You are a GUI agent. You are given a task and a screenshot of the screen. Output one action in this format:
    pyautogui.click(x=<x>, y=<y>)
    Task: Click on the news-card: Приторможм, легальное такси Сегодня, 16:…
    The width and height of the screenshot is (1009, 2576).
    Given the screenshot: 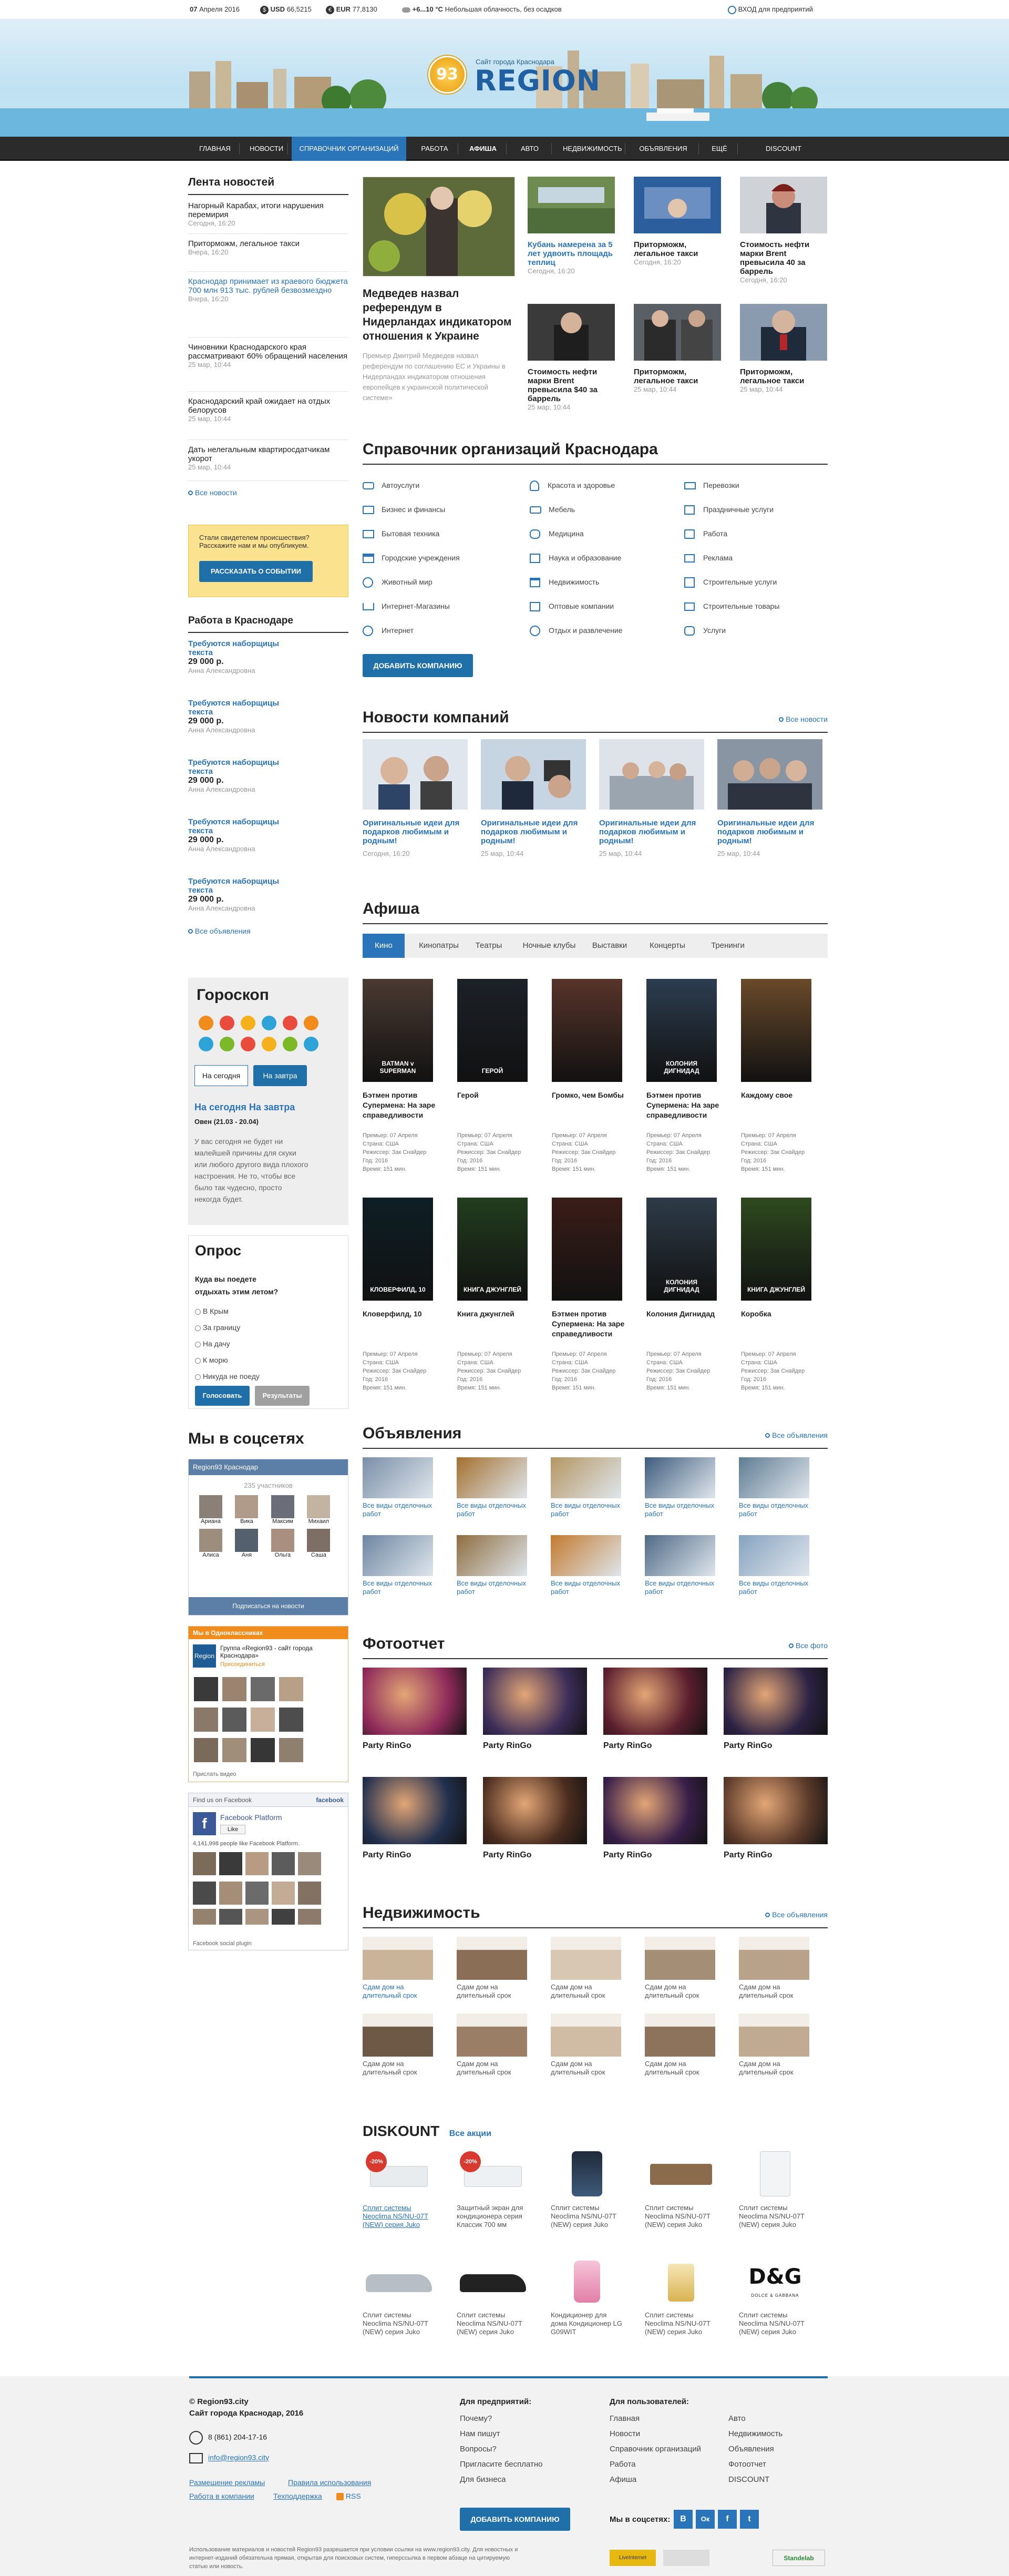 What is the action you would take?
    pyautogui.click(x=677, y=221)
    